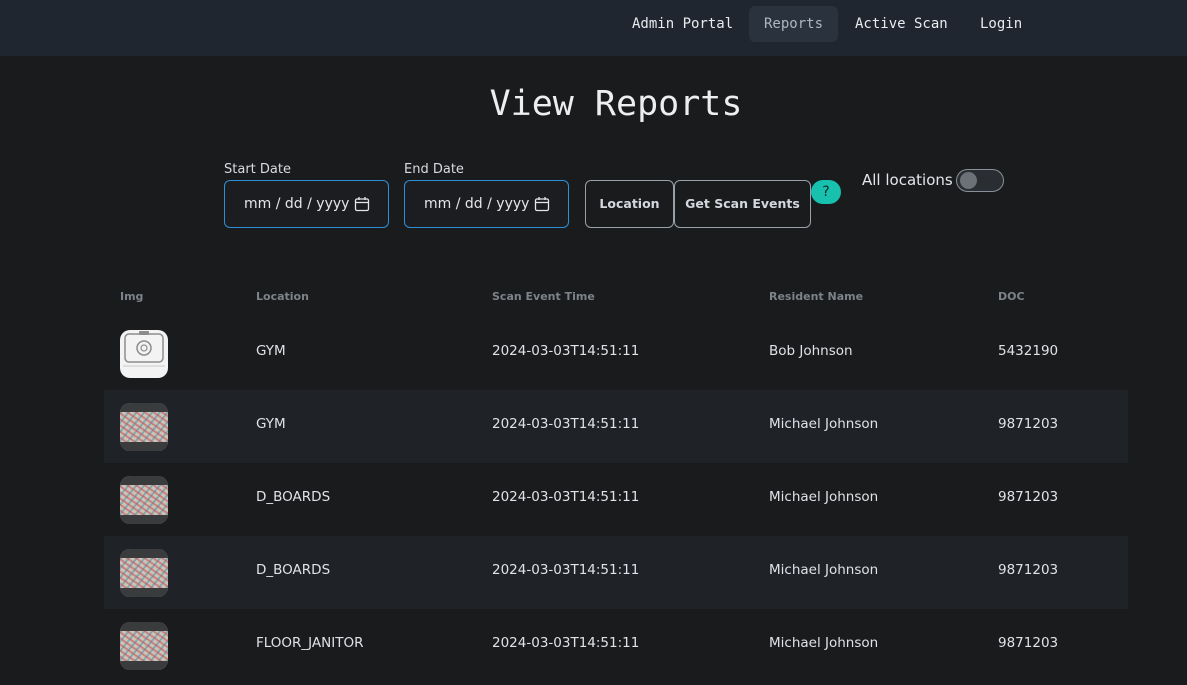 The width and height of the screenshot is (1187, 685). What do you see at coordinates (144, 349) in the screenshot?
I see `camera-icon` at bounding box center [144, 349].